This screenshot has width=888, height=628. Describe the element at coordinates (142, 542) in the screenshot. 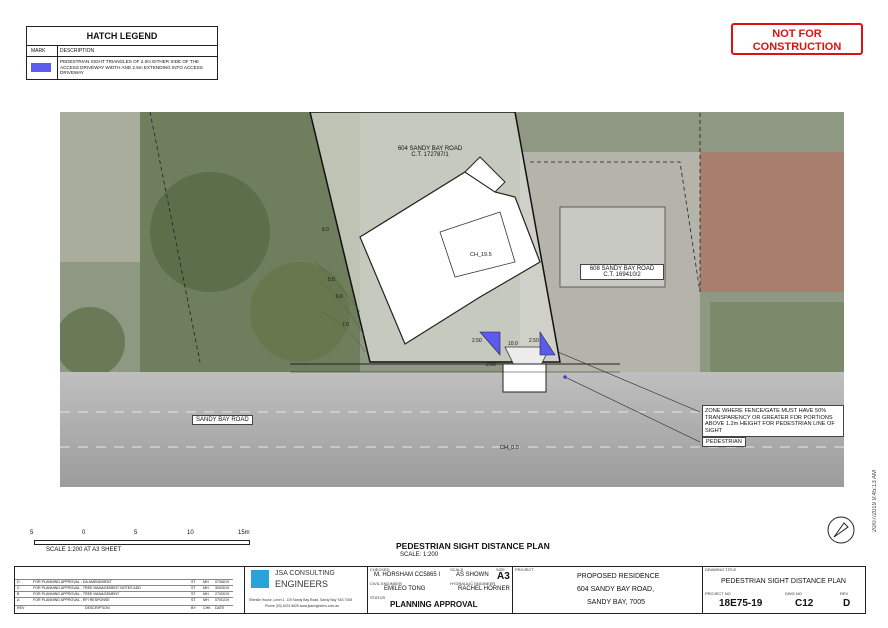

I see `scale-bar-graphic` at that location.